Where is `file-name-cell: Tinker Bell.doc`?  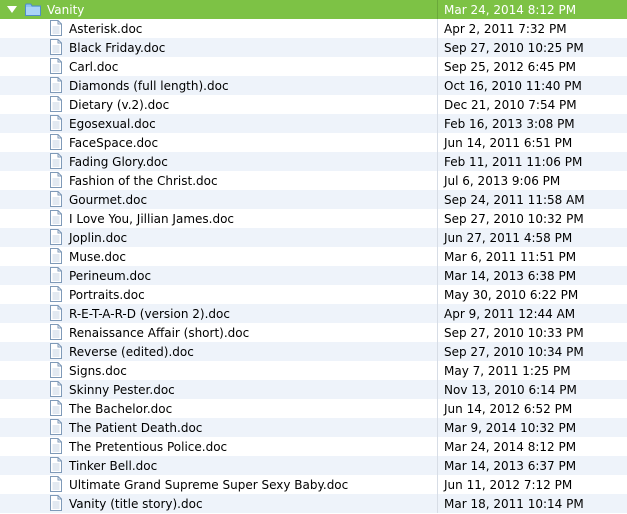
file-name-cell: Tinker Bell.doc is located at coordinates (218, 465).